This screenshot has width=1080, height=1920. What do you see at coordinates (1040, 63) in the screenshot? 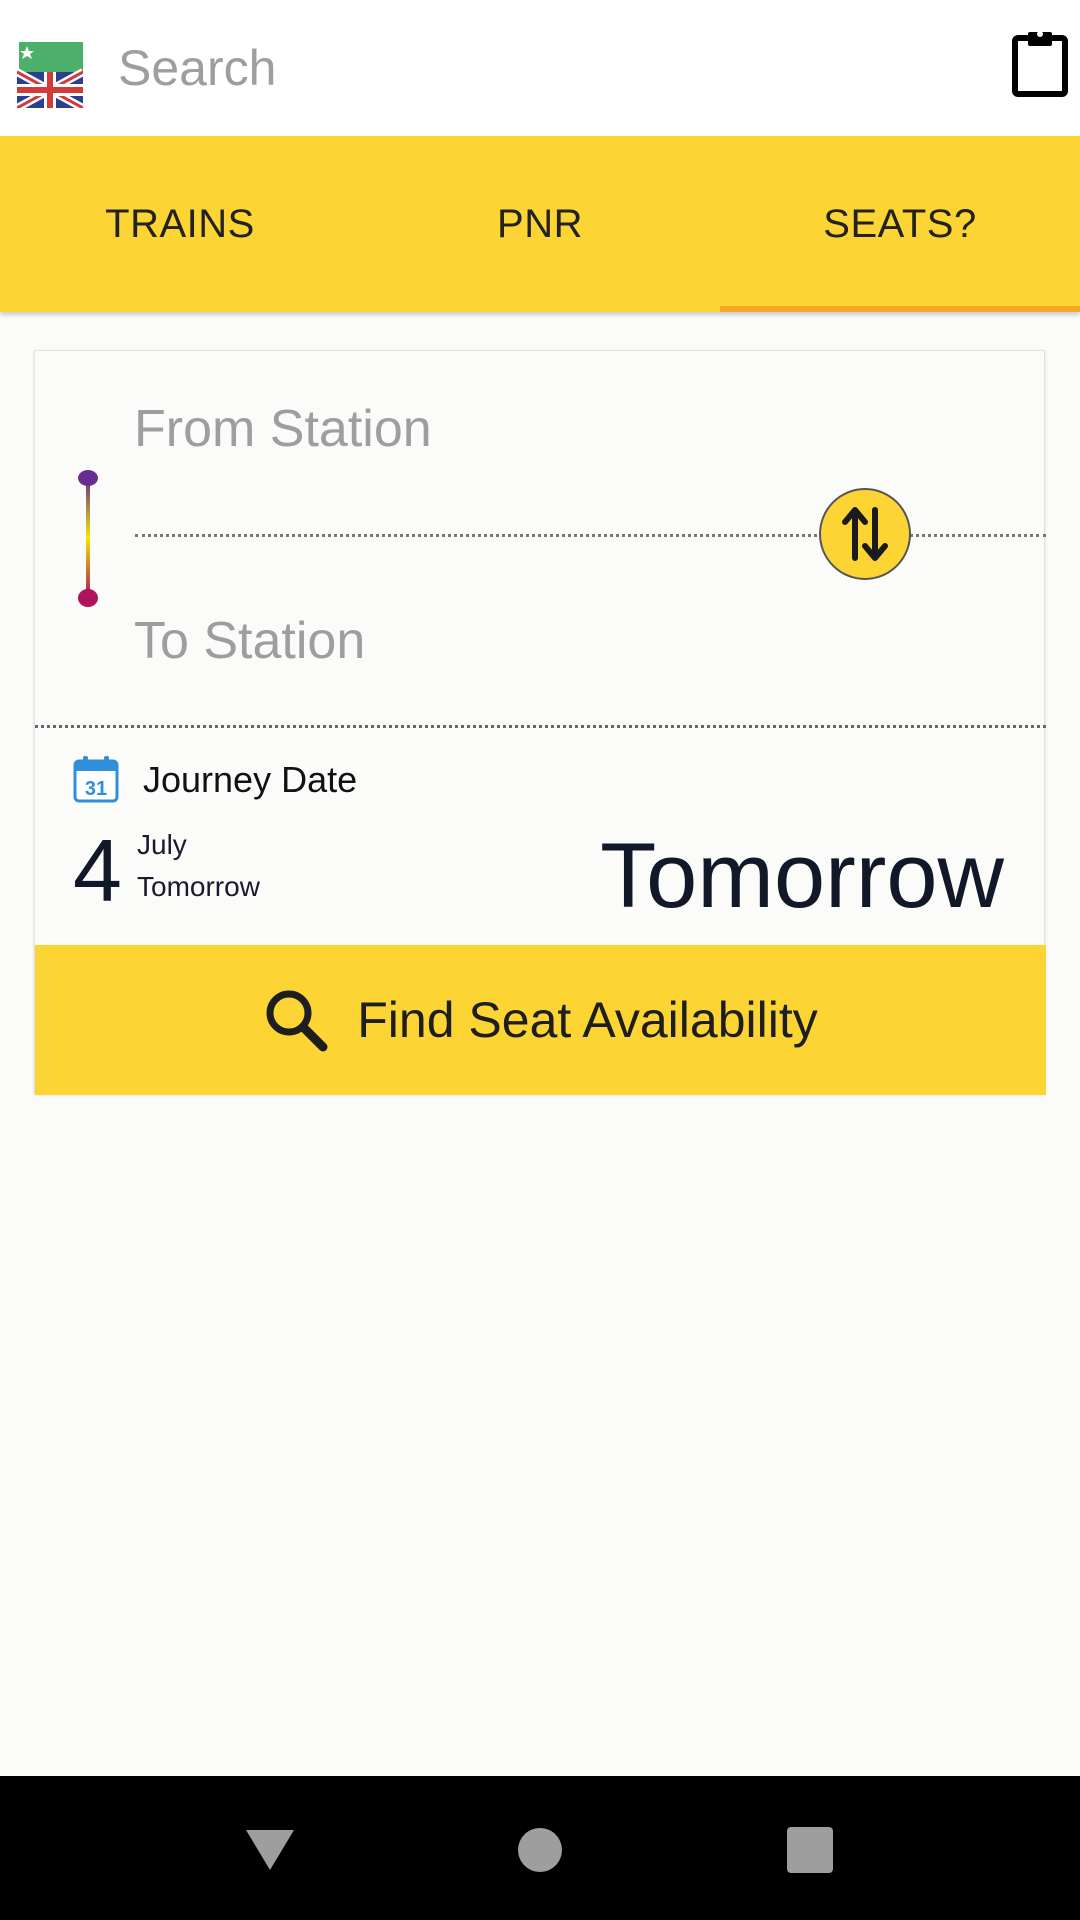
I see `clipboard-icon` at bounding box center [1040, 63].